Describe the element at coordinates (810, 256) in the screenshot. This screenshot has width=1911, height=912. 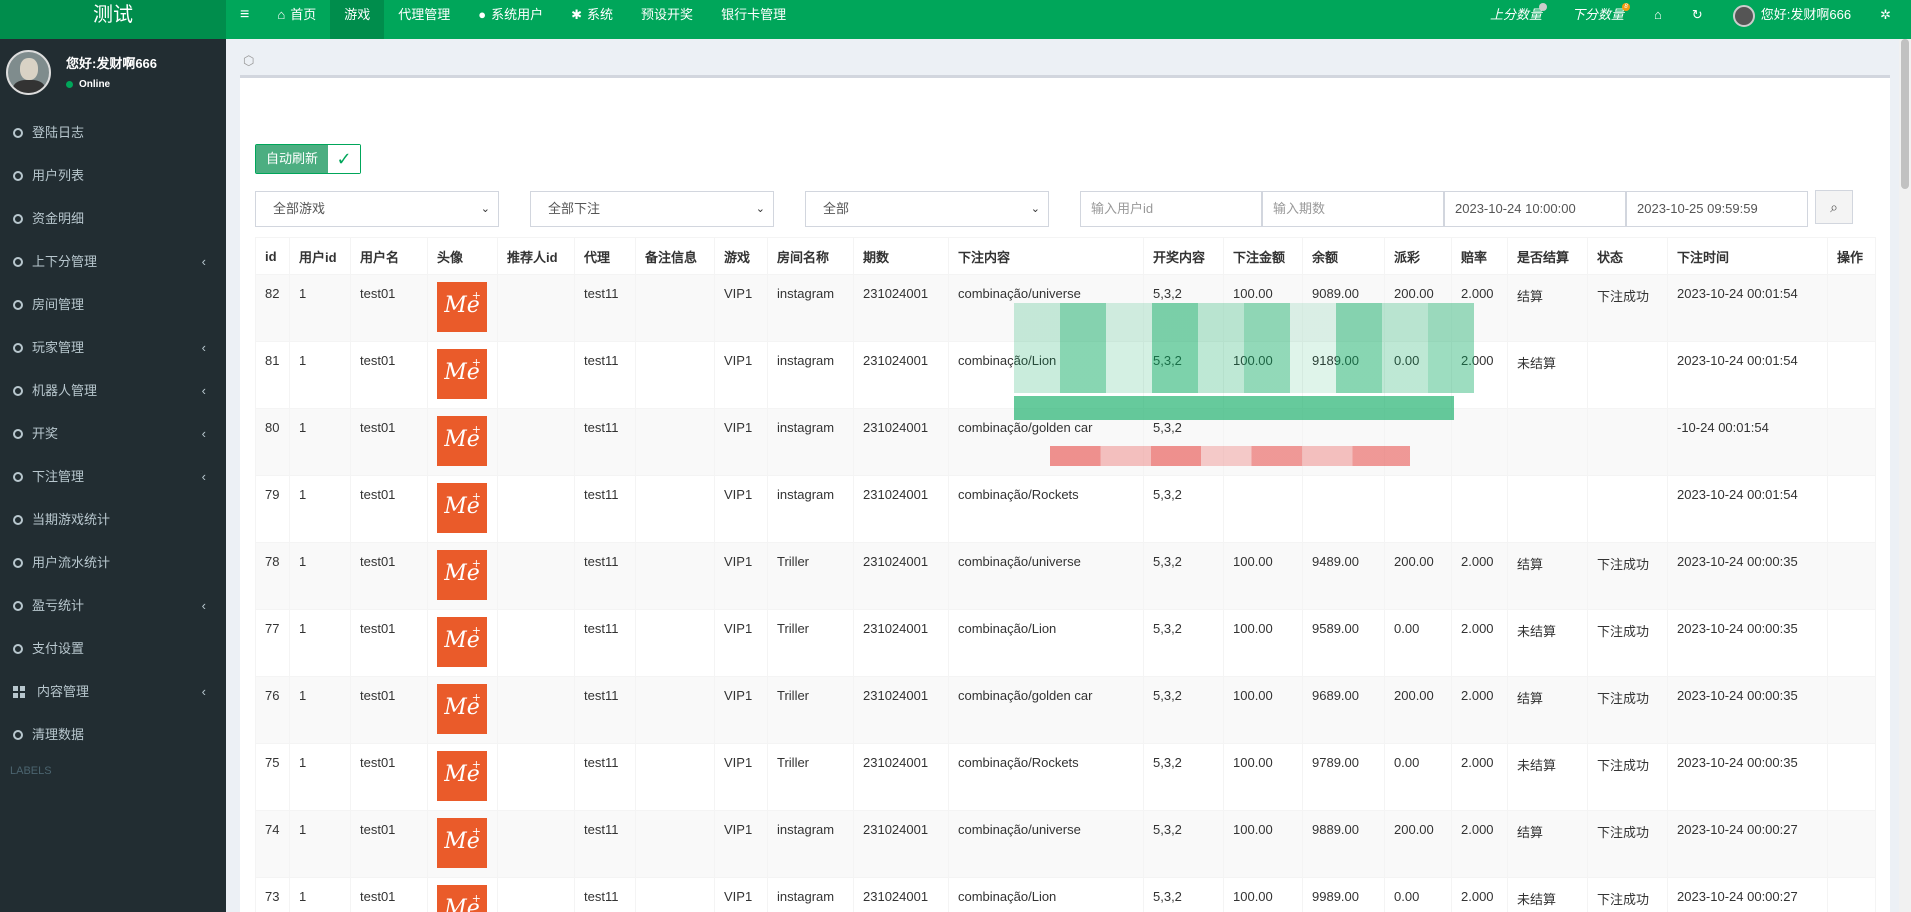
I see `col-header-room: 房间名称` at that location.